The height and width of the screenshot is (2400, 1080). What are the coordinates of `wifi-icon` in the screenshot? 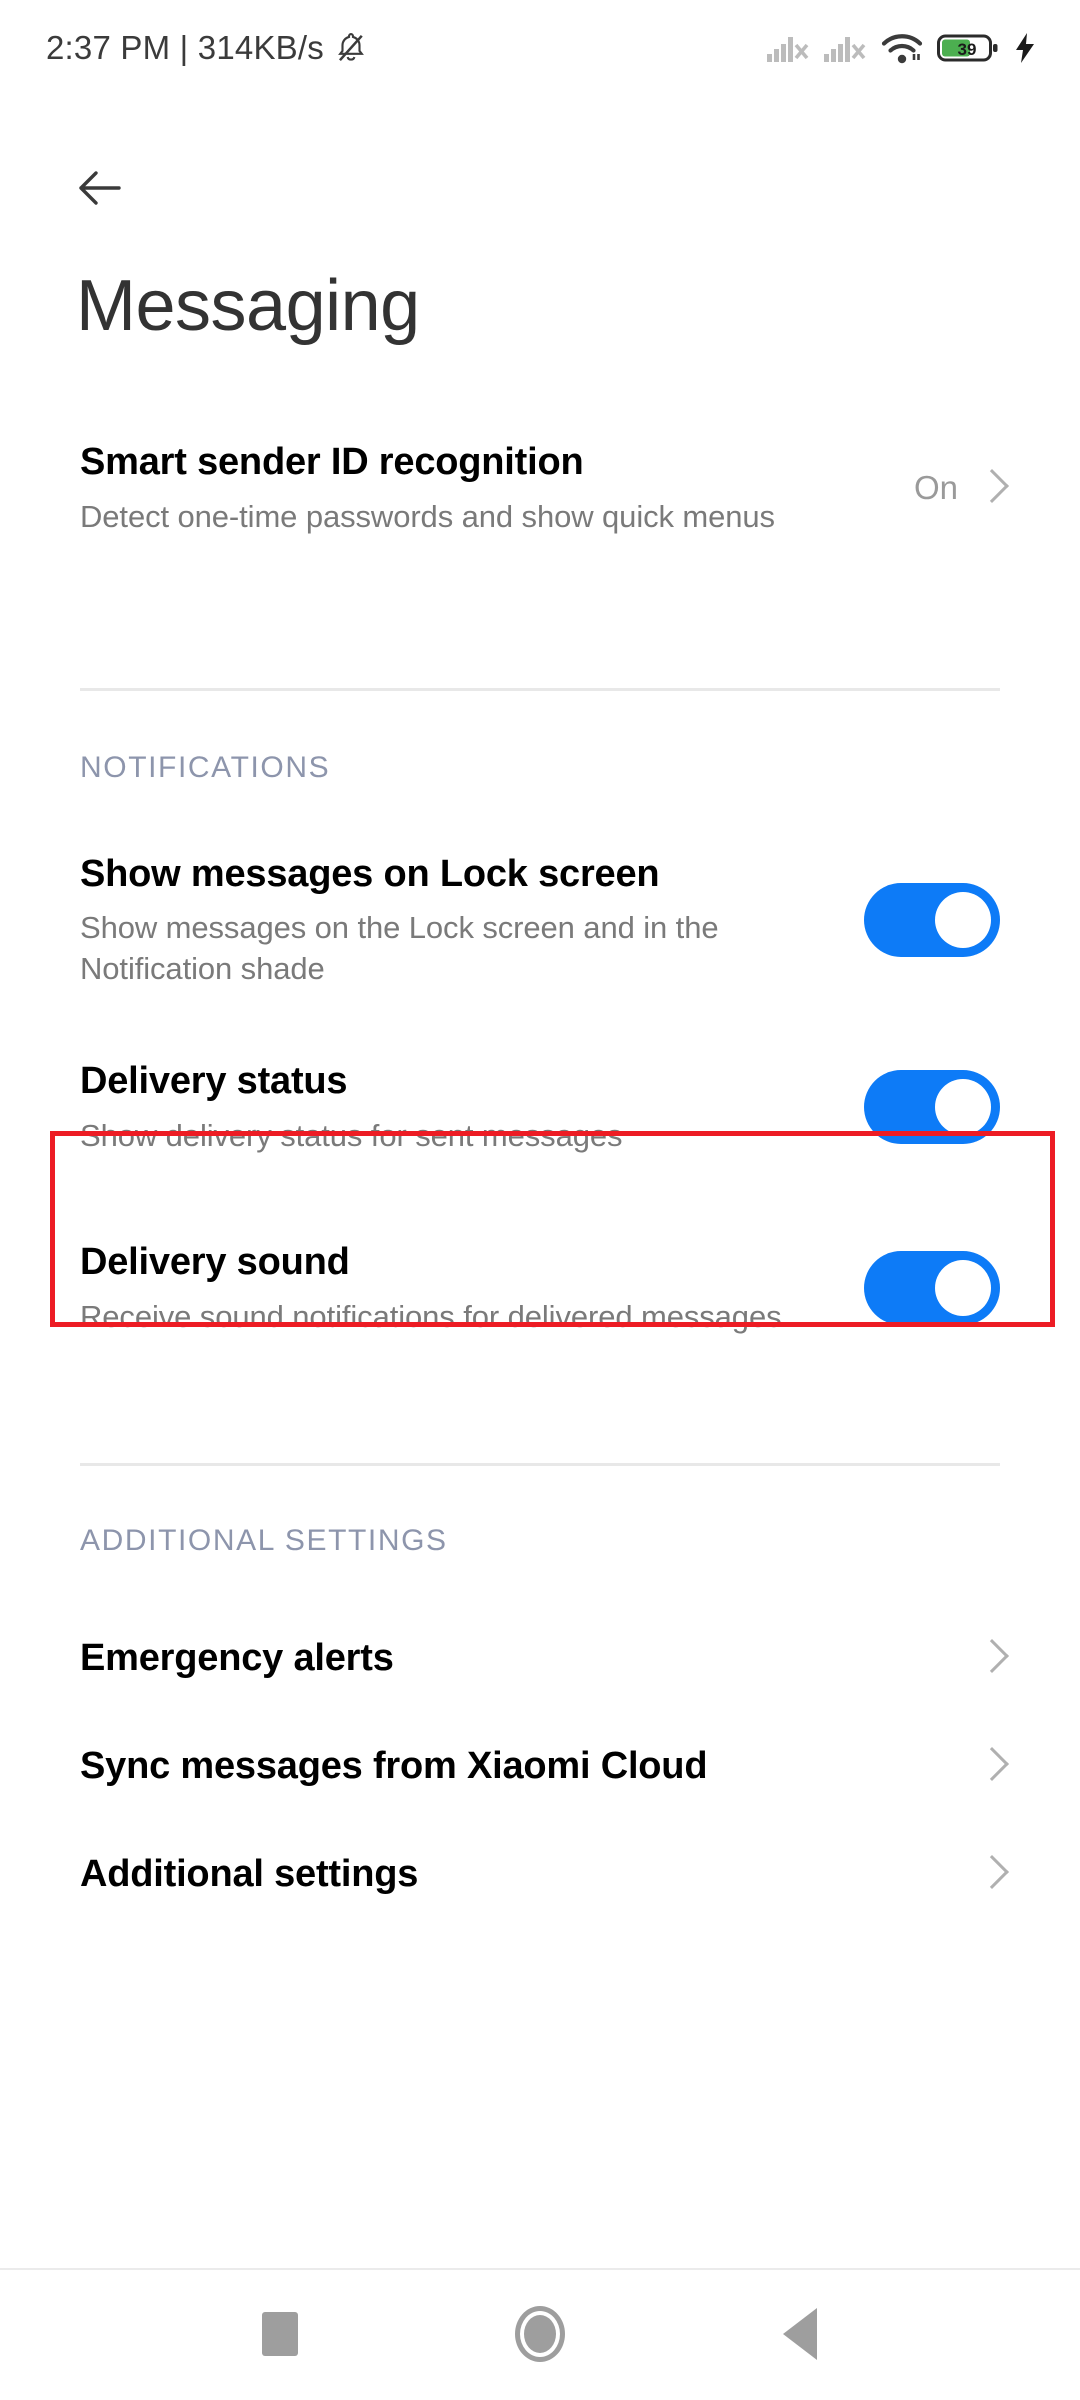 It's located at (902, 48).